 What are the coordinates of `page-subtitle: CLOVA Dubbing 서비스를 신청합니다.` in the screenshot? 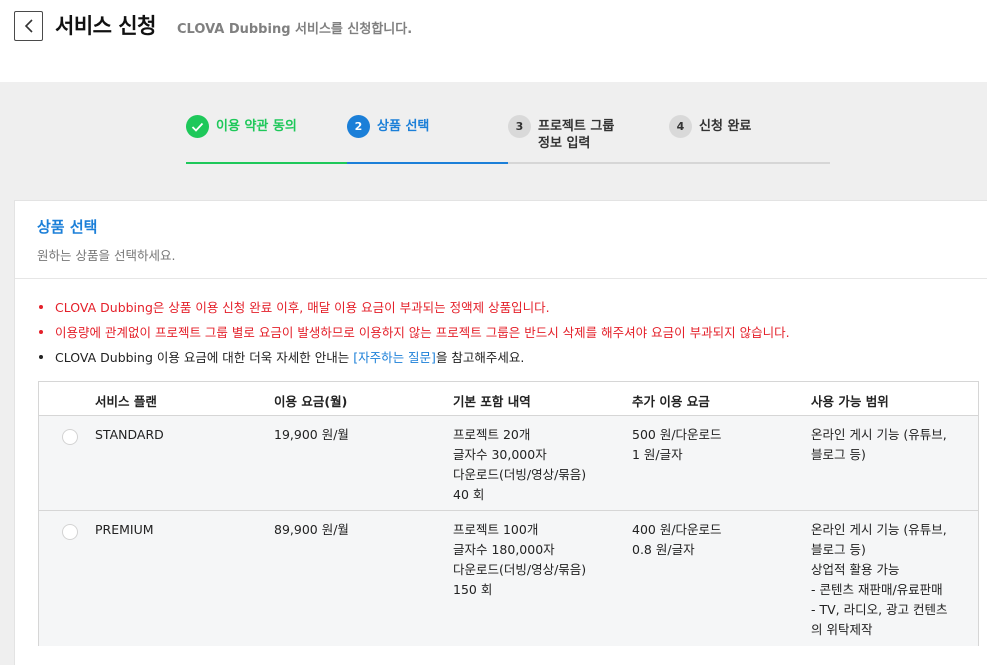 It's located at (295, 29).